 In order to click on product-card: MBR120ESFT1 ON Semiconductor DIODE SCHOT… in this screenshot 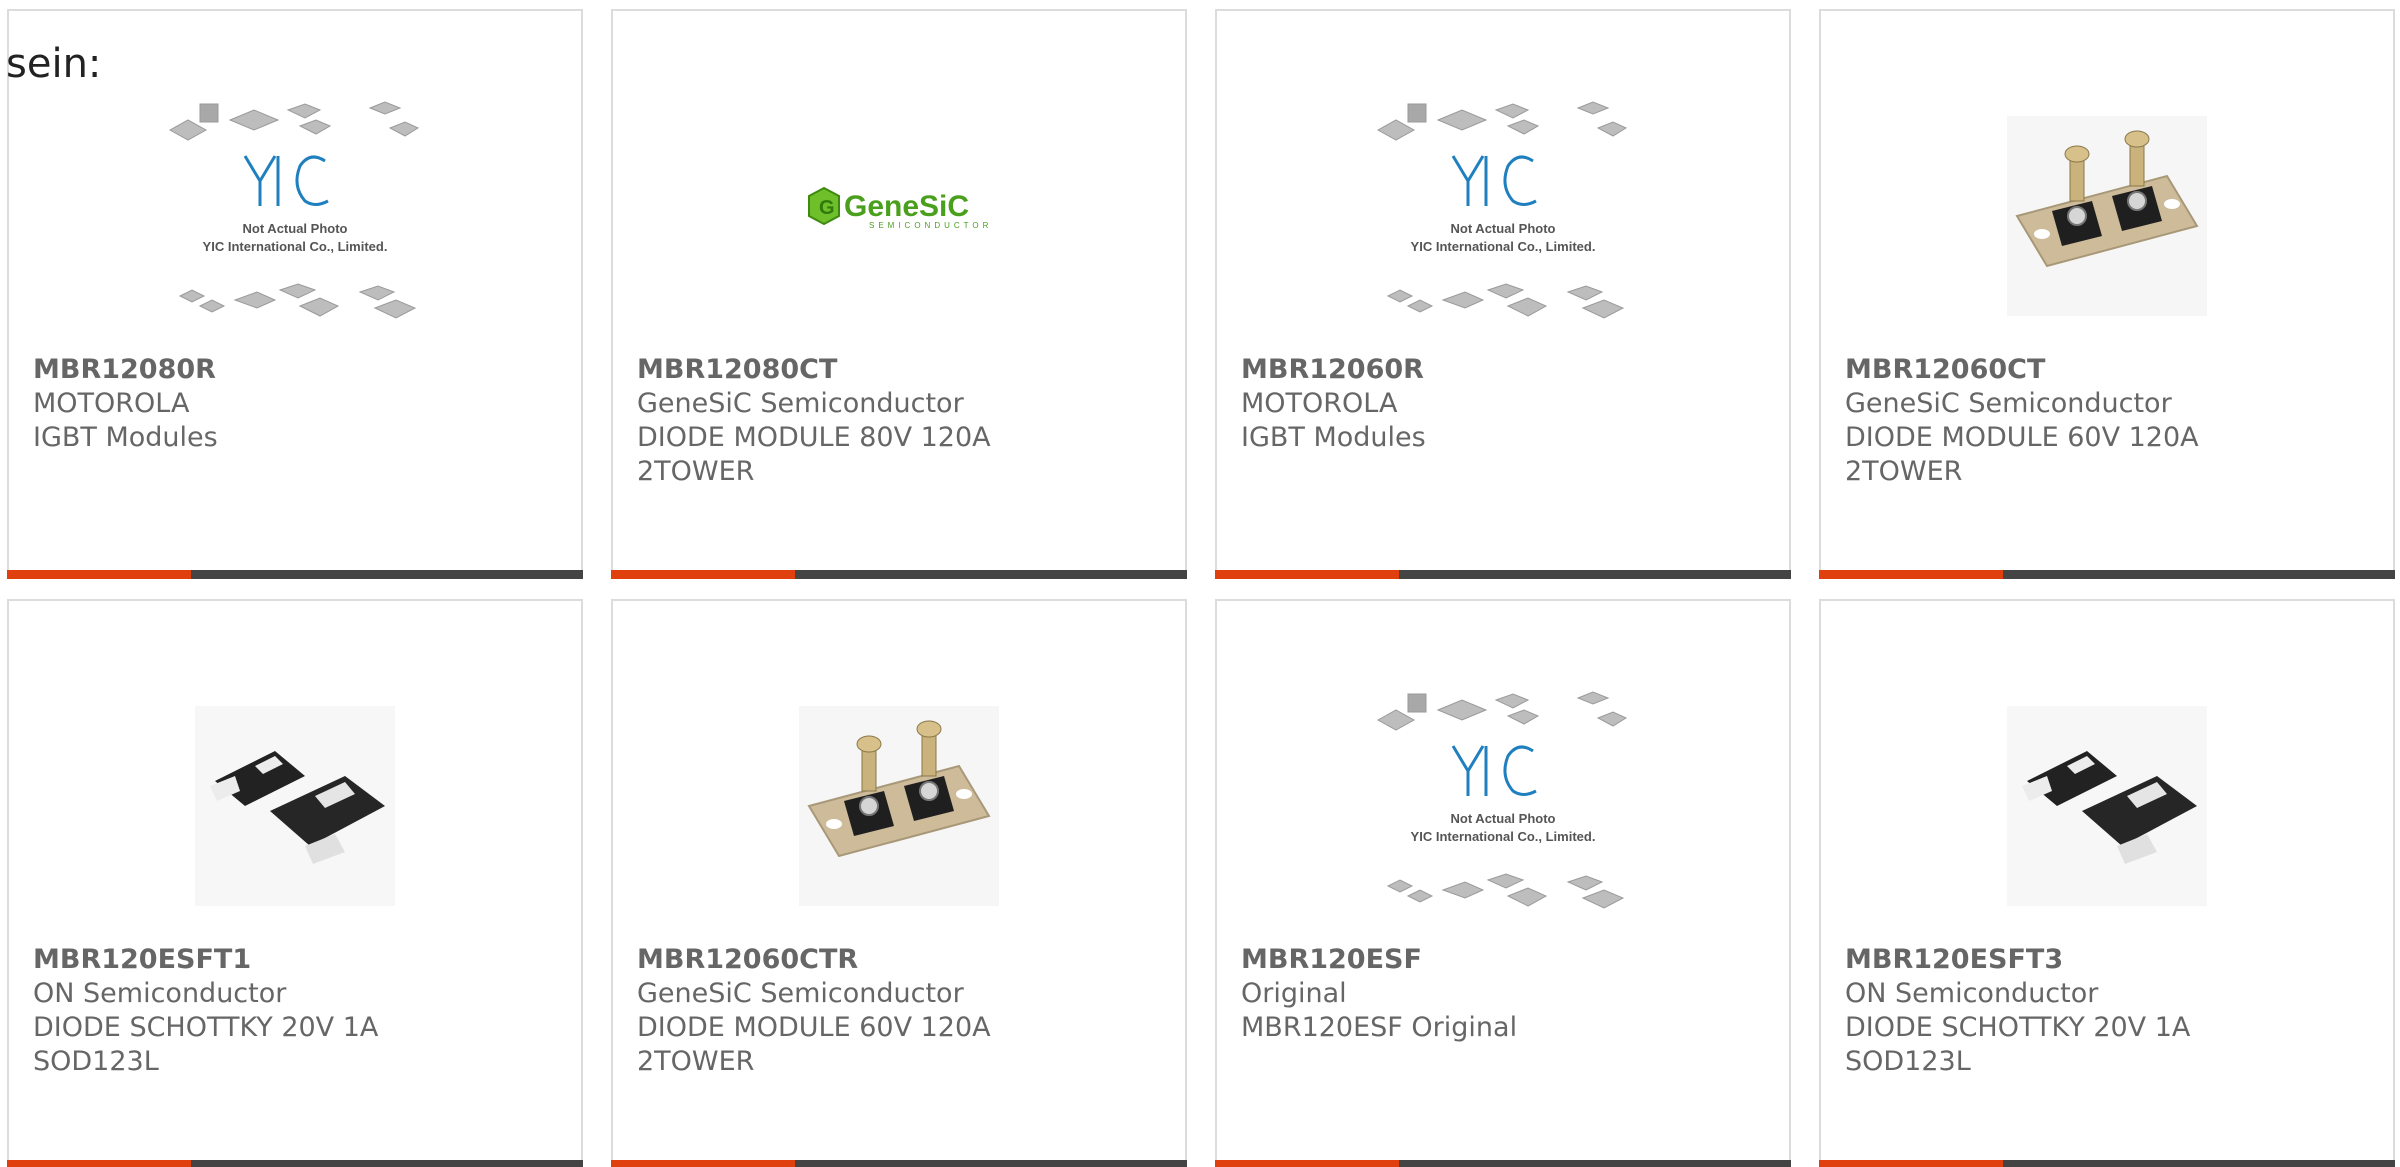, I will do `click(295, 883)`.